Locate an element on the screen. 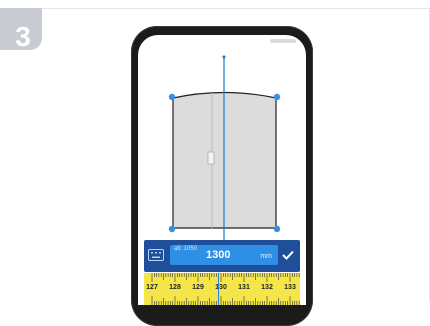 The image size is (430, 326). ruler-label: 133 is located at coordinates (290, 287).